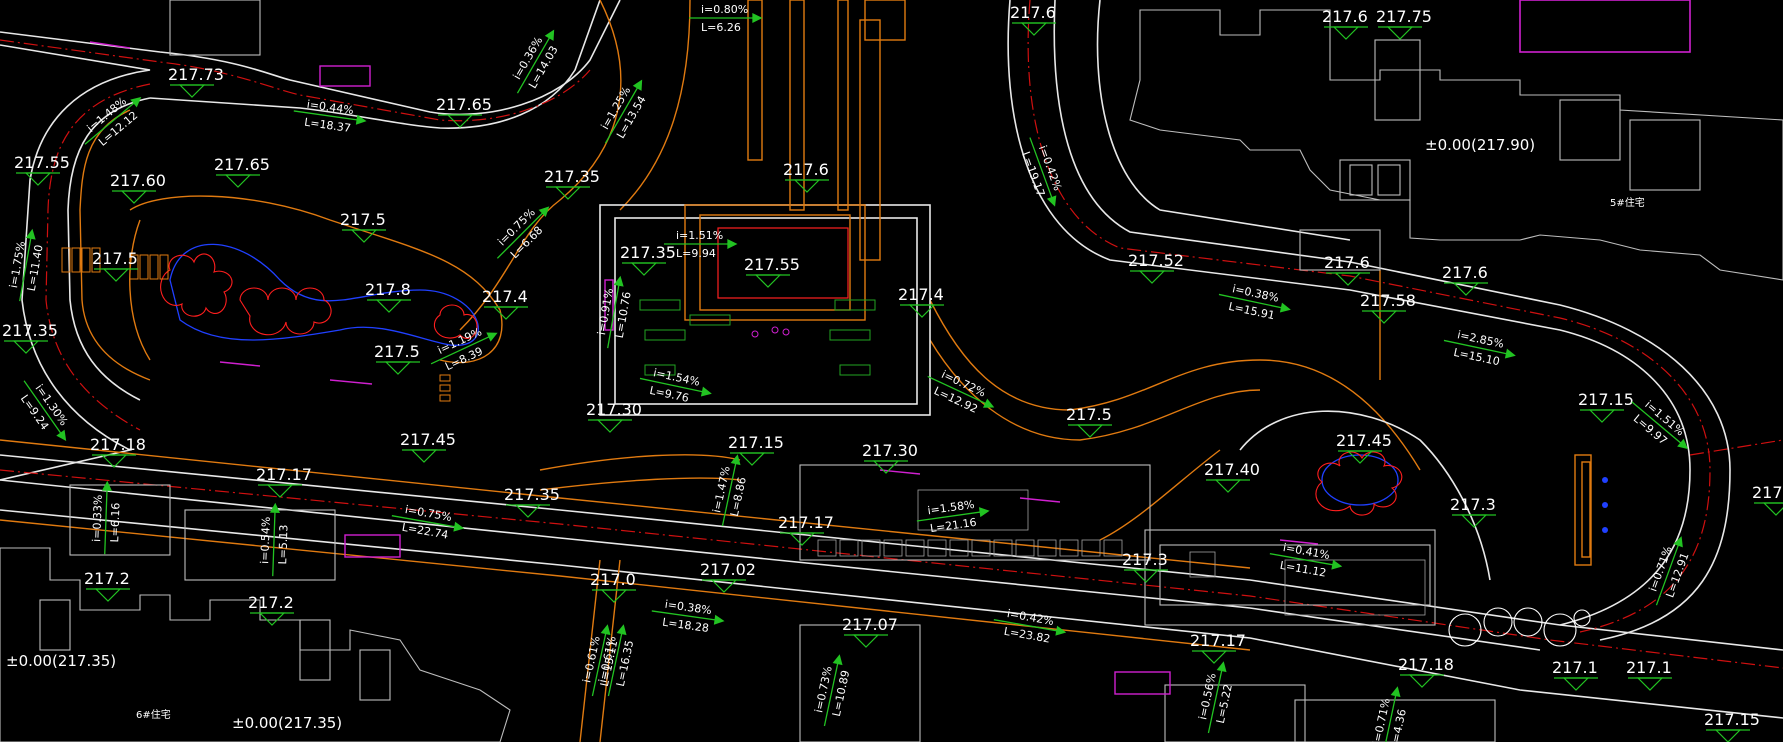  Describe the element at coordinates (806, 522) in the screenshot. I see `elevation-label: 217.17` at that location.